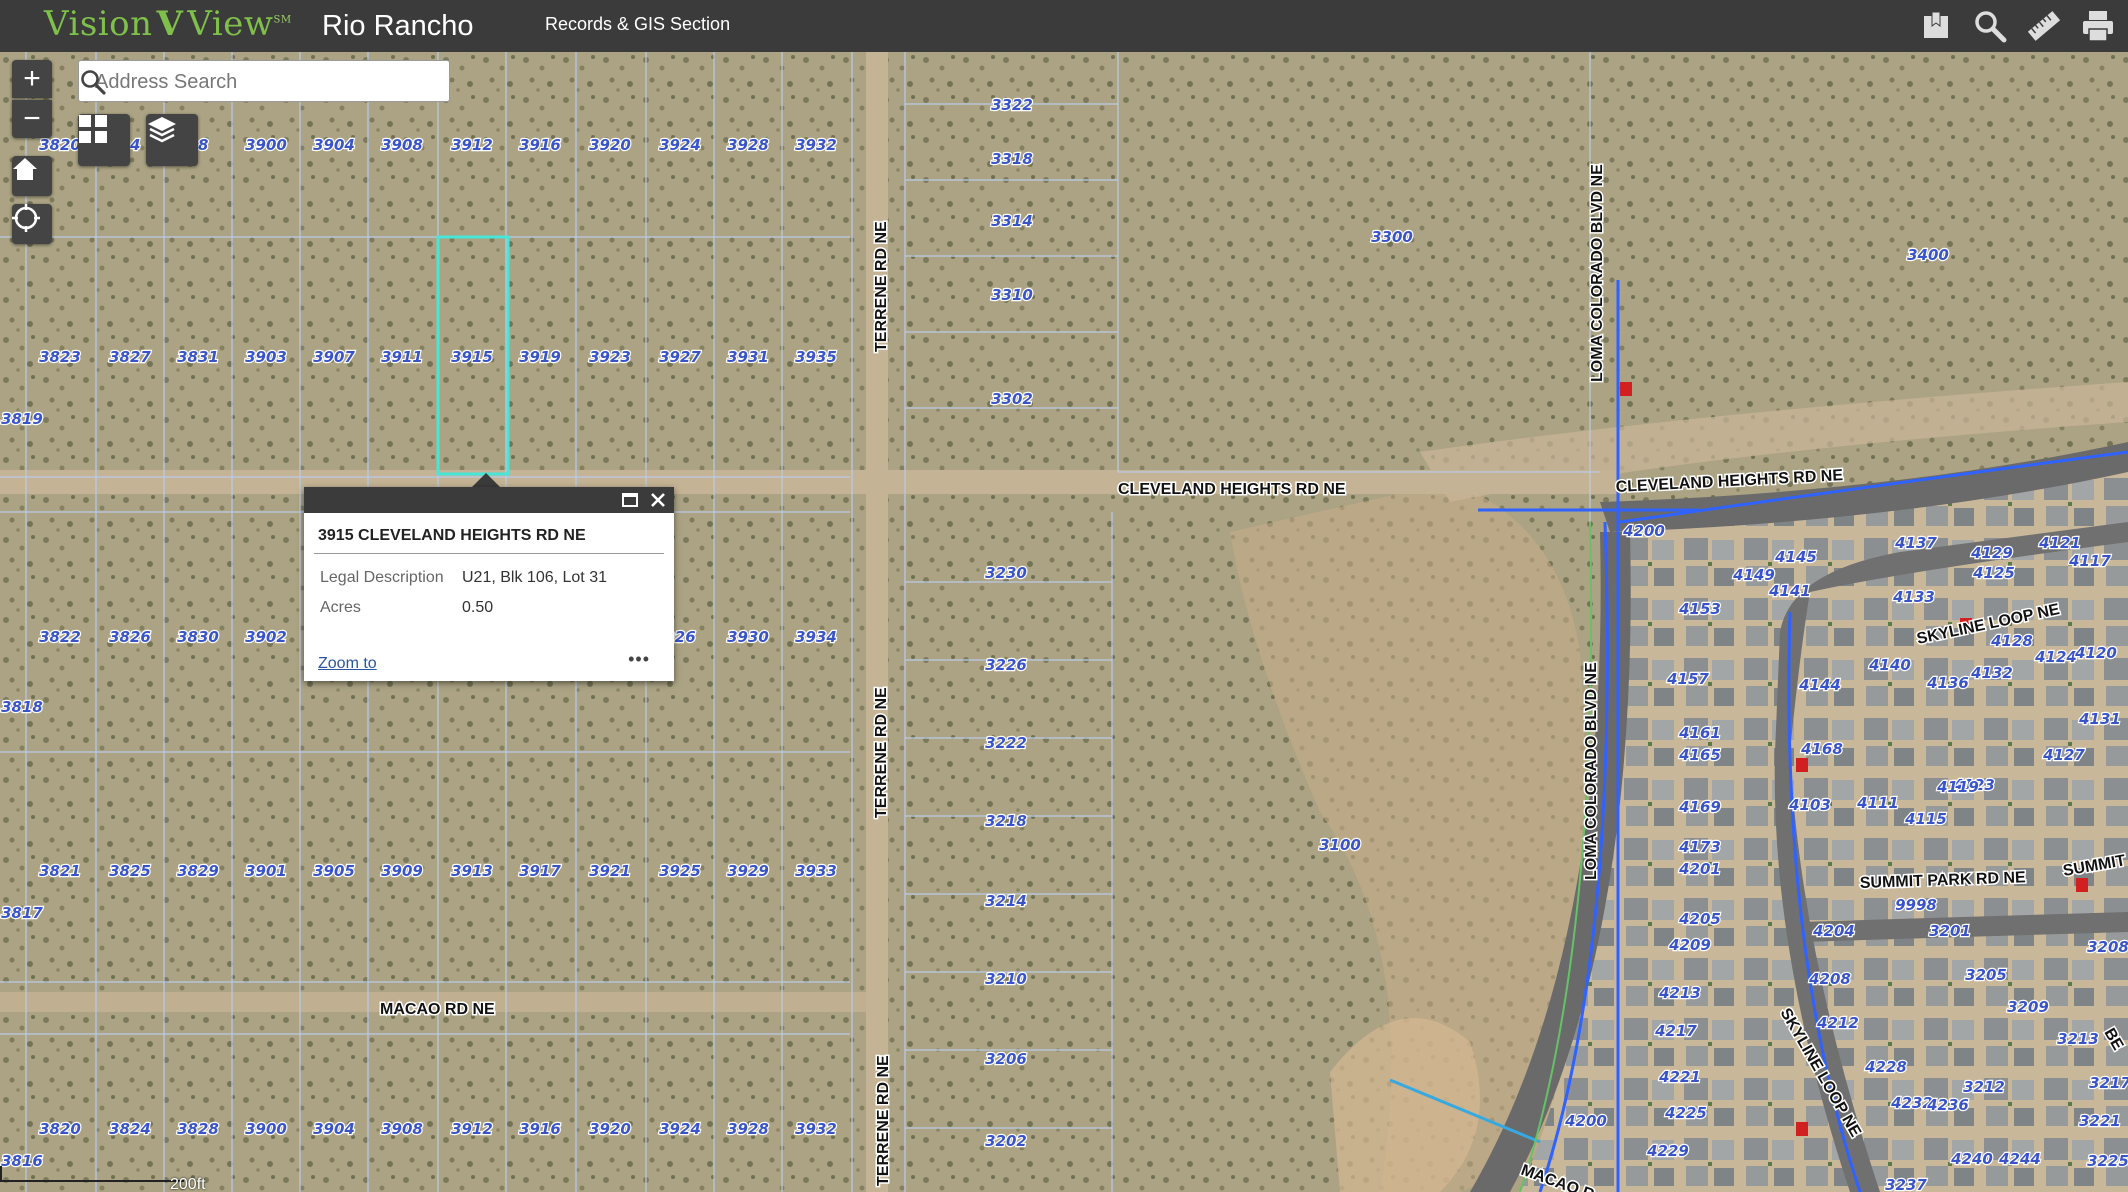 Image resolution: width=2128 pixels, height=1192 pixels. What do you see at coordinates (103, 1179) in the screenshot?
I see `scale-bar: 200ft` at bounding box center [103, 1179].